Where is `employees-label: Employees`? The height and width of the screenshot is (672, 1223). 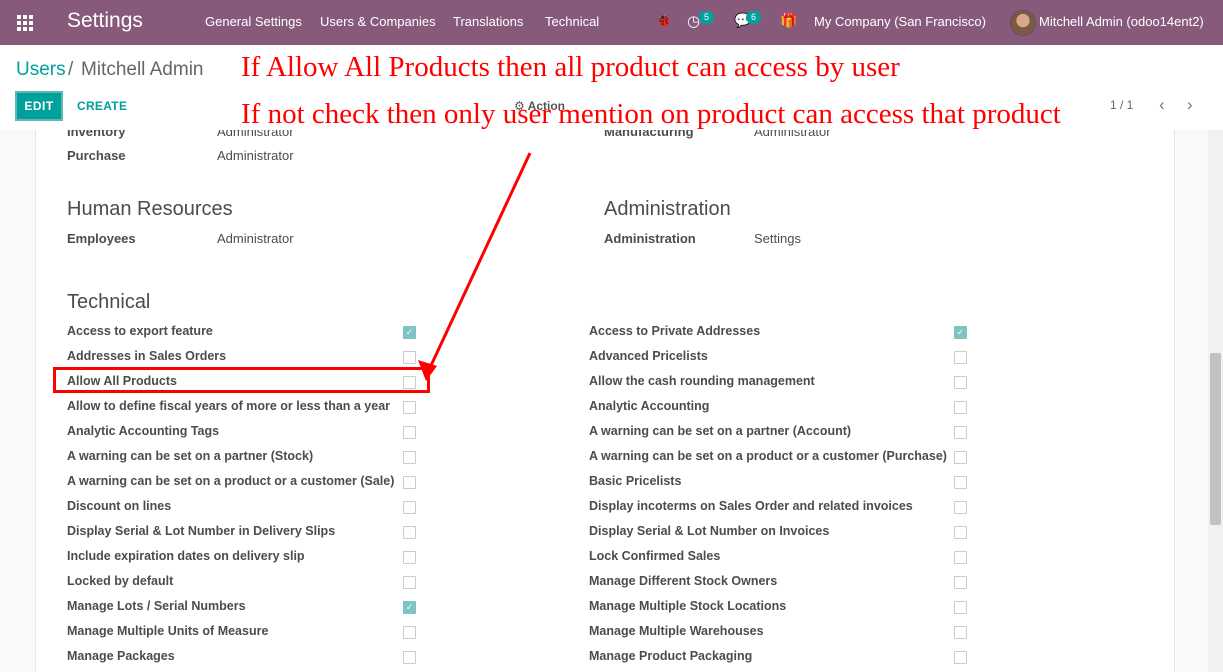 employees-label: Employees is located at coordinates (101, 238).